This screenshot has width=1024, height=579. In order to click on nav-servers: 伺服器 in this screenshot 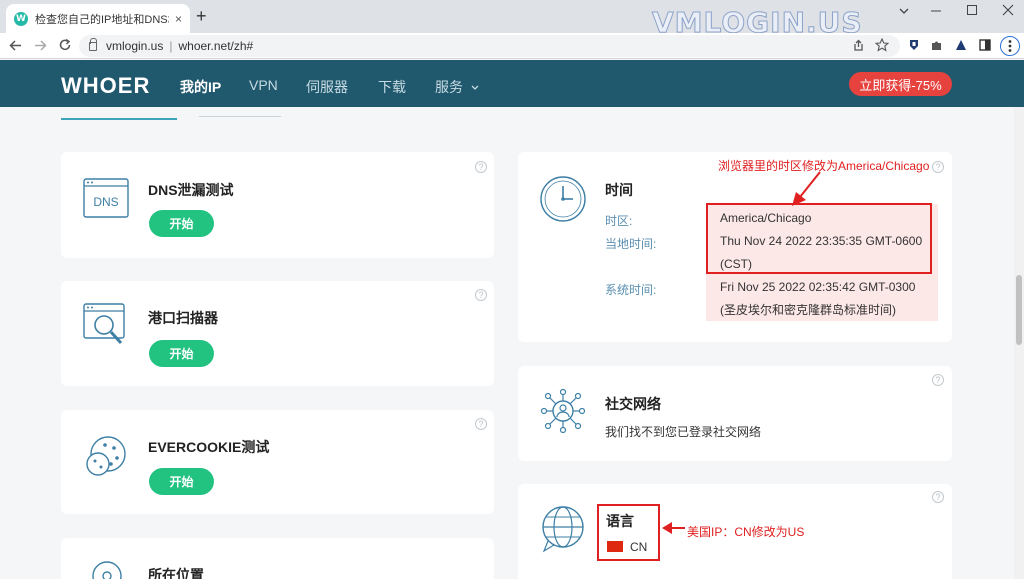, I will do `click(327, 87)`.